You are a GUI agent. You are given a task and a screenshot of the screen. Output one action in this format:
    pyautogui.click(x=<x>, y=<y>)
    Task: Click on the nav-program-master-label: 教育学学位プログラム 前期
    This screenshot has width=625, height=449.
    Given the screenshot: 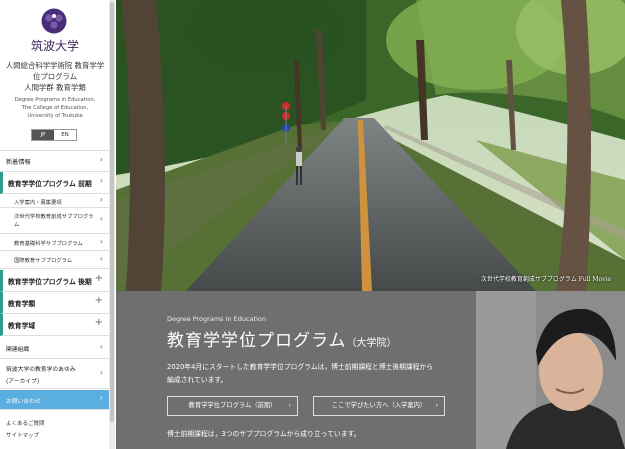 What is the action you would take?
    pyautogui.click(x=50, y=184)
    